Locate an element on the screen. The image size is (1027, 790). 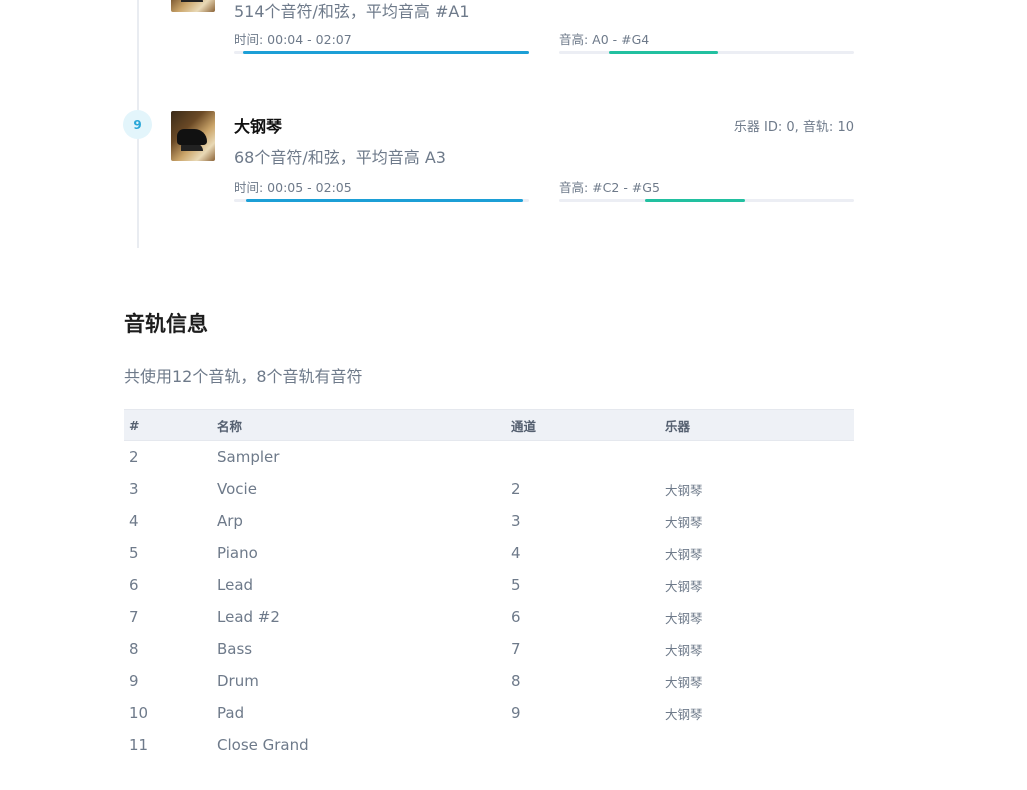
track-number-cell: 7 is located at coordinates (134, 617).